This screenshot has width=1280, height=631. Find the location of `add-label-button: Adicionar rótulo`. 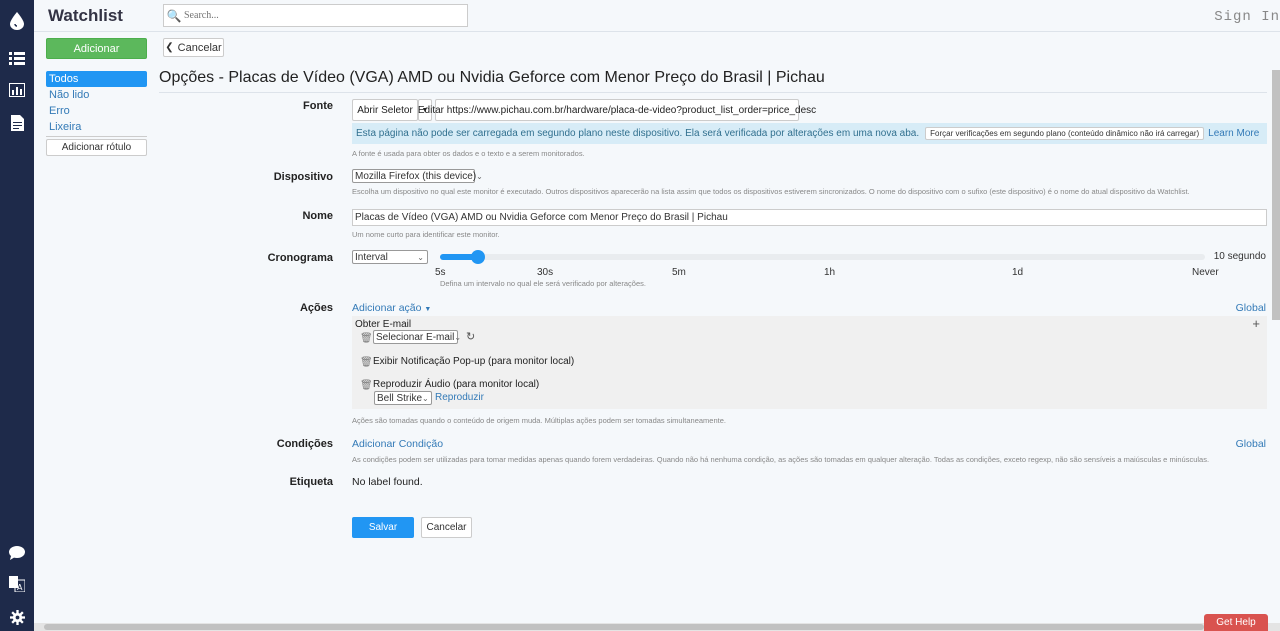

add-label-button: Adicionar rótulo is located at coordinates (96, 147).